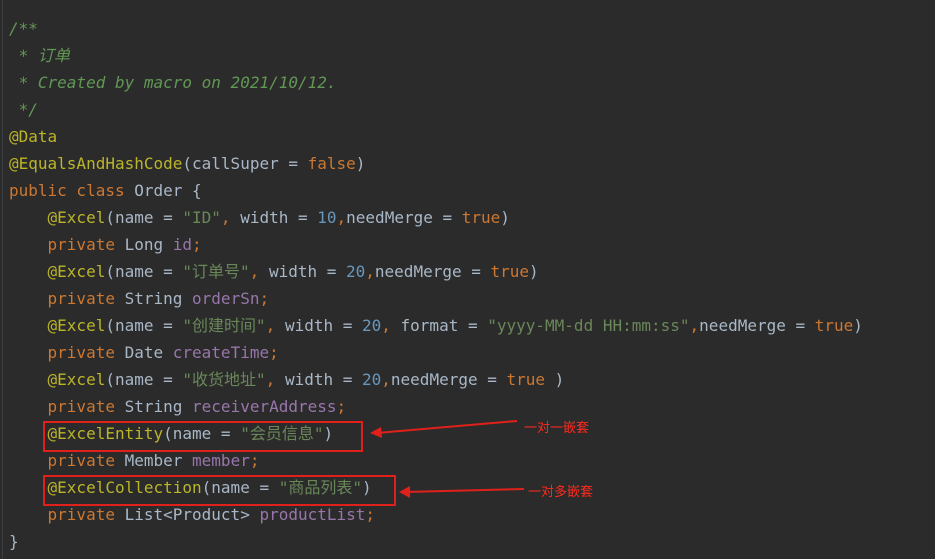 This screenshot has width=935, height=559. I want to click on arrowhead-one-to-many, so click(404, 492).